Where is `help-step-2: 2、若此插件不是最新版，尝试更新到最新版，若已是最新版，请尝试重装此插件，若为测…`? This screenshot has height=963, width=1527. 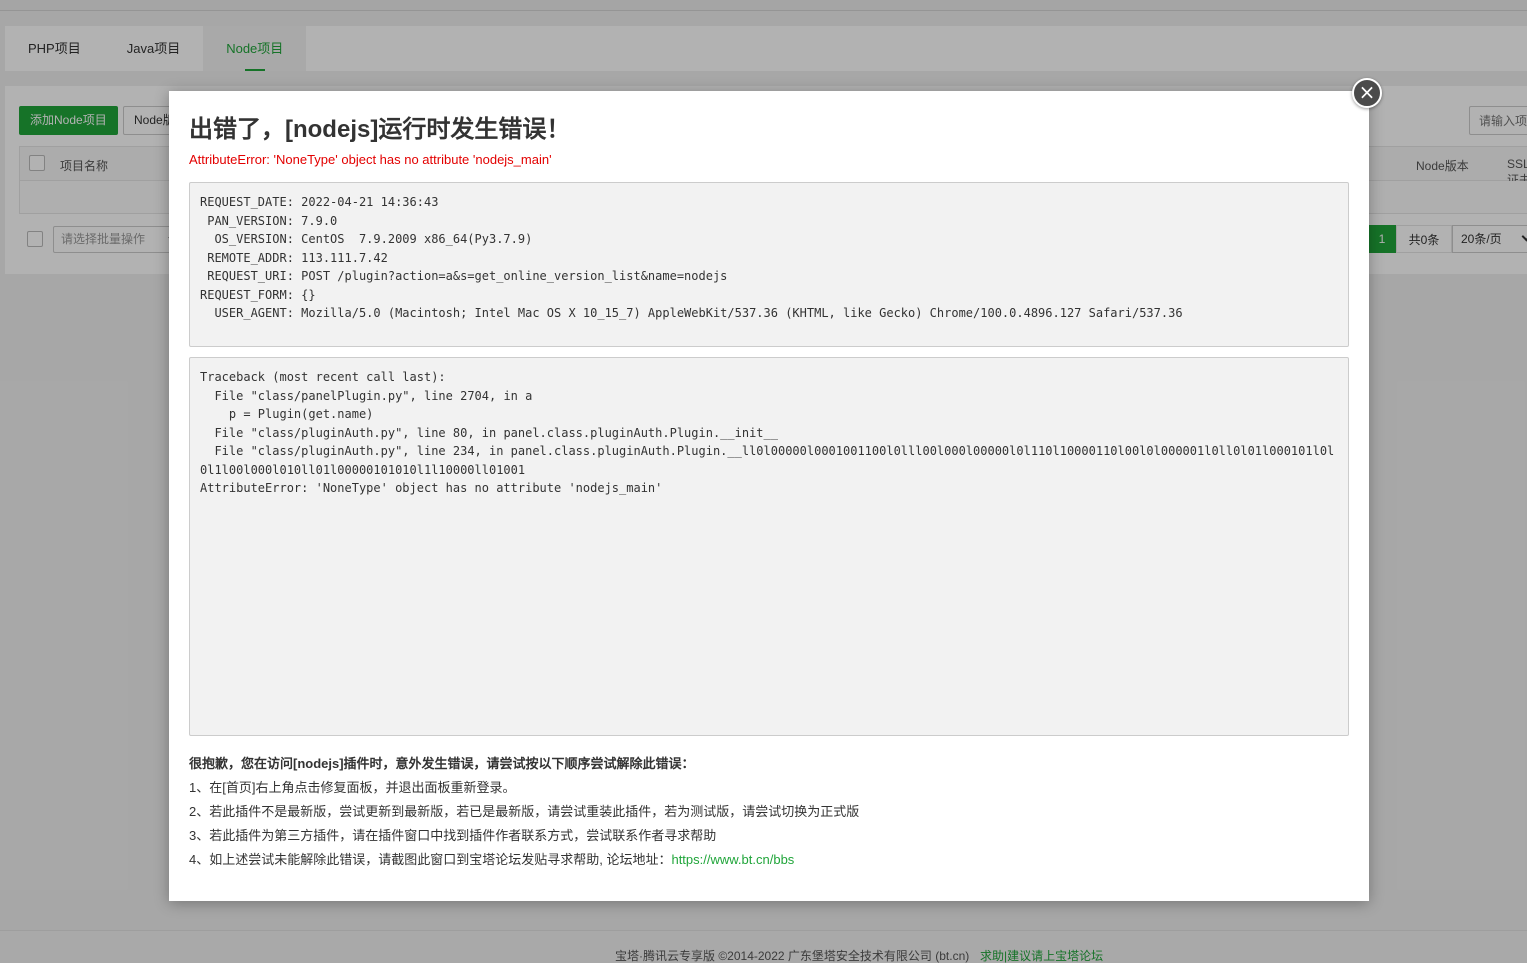
help-step-2: 2、若此插件不是最新版，尝试更新到最新版，若已是最新版，请尝试重装此插件，若为测… is located at coordinates (524, 811).